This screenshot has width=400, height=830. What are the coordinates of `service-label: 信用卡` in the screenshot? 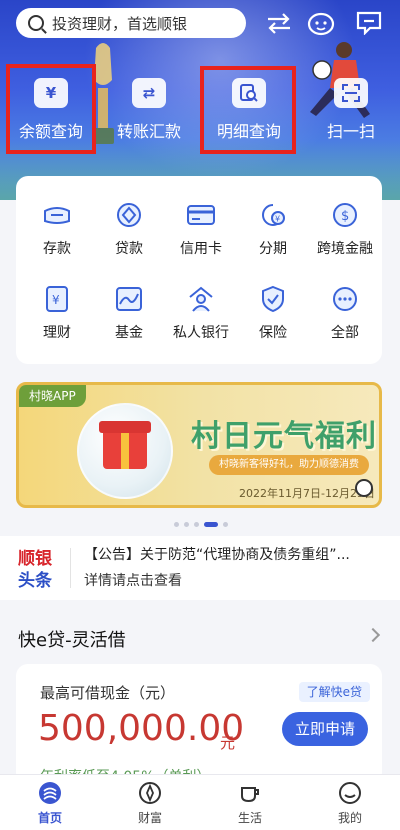 It's located at (201, 249).